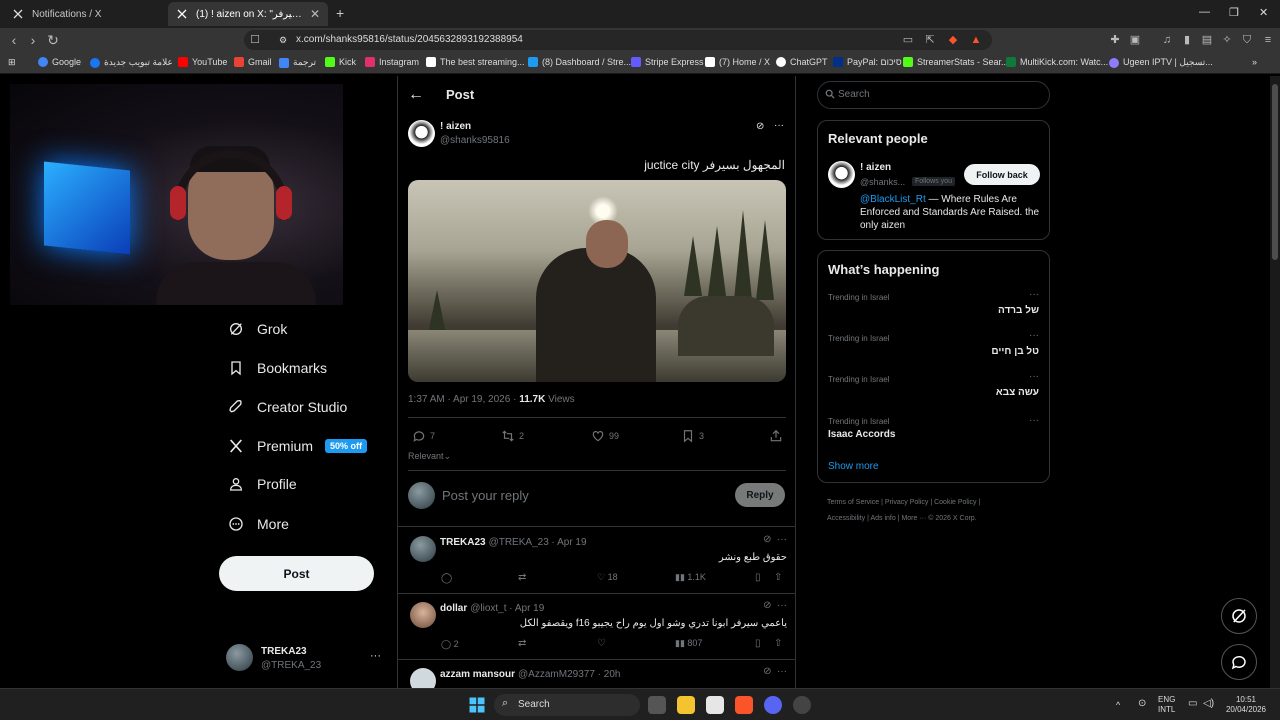  Describe the element at coordinates (455, 126) in the screenshot. I see `author-name: ! aizen` at that location.